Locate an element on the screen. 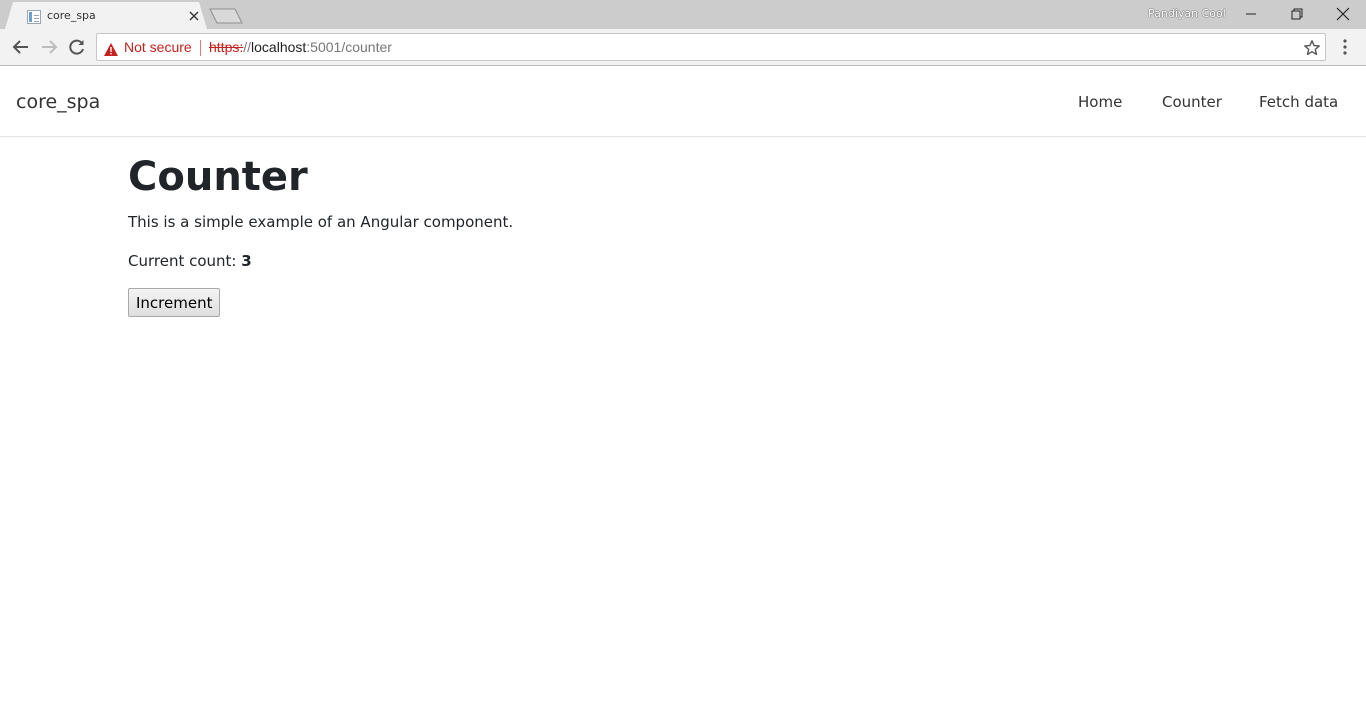  browser-tab-strip: core_spa Pandiyan Cool is located at coordinates (683, 14).